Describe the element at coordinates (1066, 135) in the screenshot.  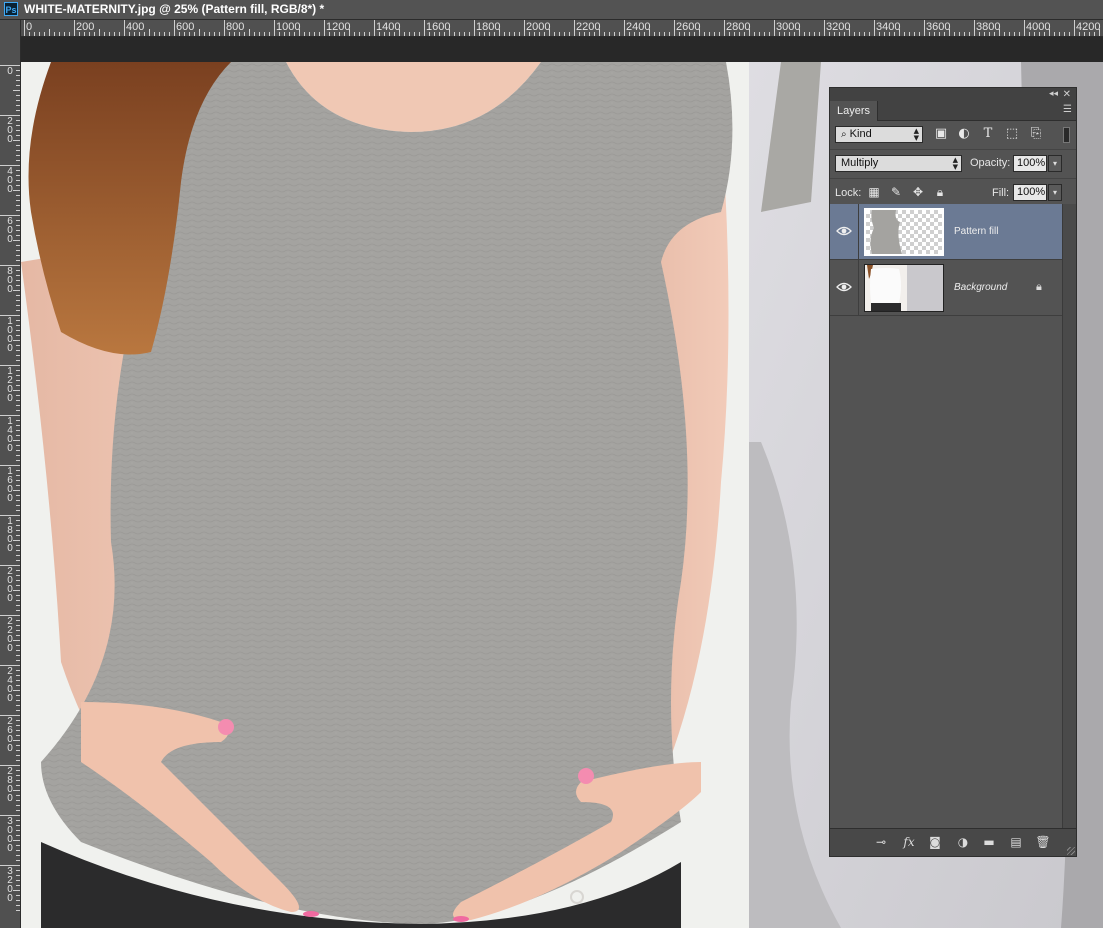
I see `filter-toggle-switch` at that location.